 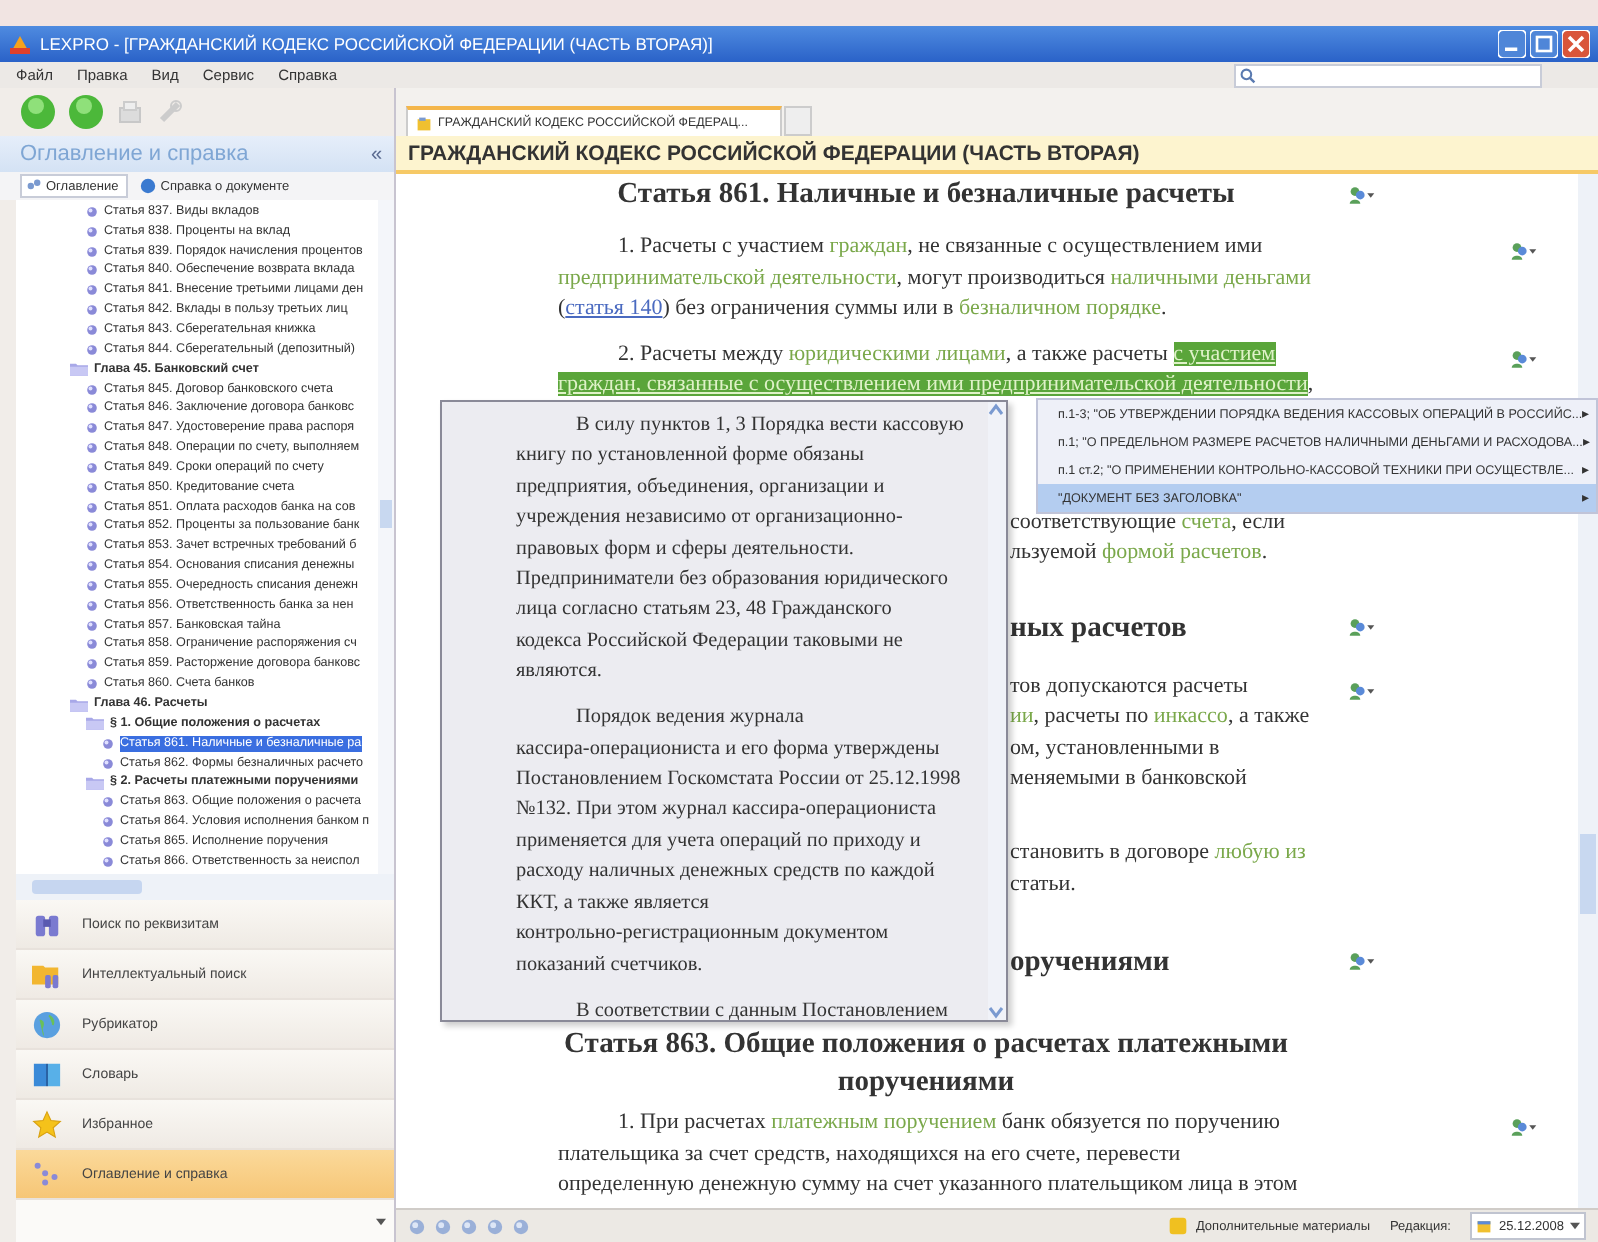 What do you see at coordinates (1544, 44) in the screenshot?
I see `maximize-icon` at bounding box center [1544, 44].